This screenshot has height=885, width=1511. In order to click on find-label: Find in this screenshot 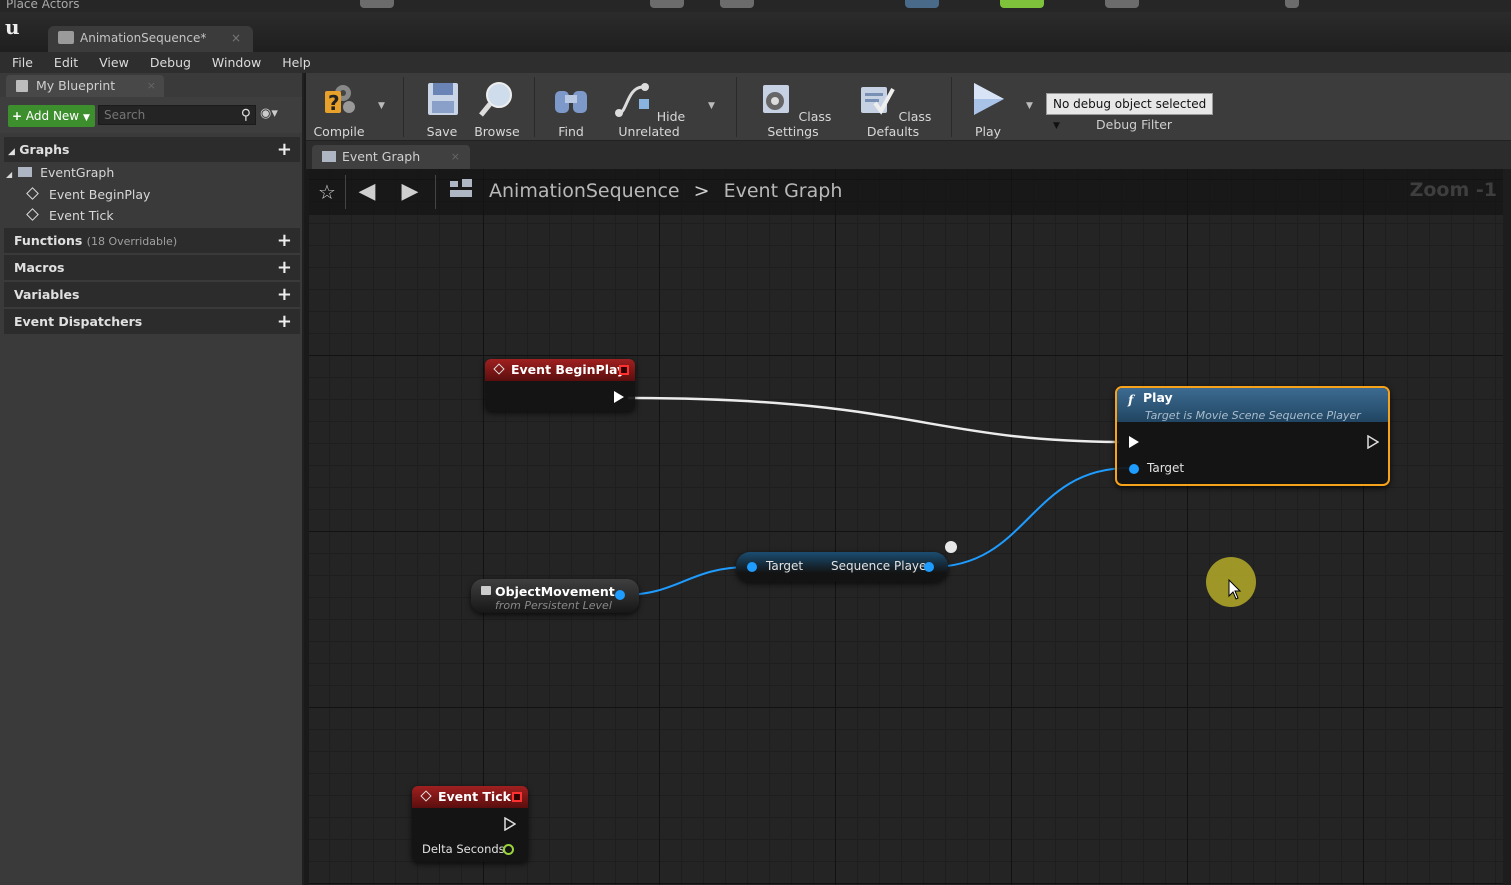, I will do `click(571, 131)`.